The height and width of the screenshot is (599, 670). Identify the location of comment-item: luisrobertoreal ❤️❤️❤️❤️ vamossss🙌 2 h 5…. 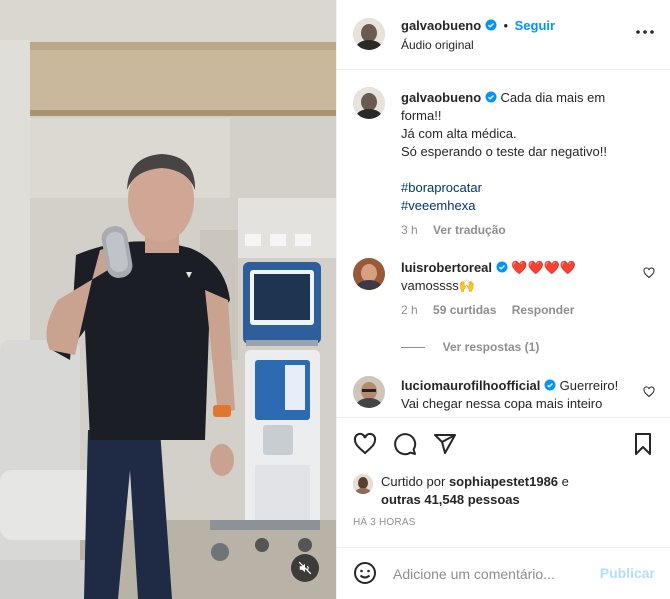
(521, 289).